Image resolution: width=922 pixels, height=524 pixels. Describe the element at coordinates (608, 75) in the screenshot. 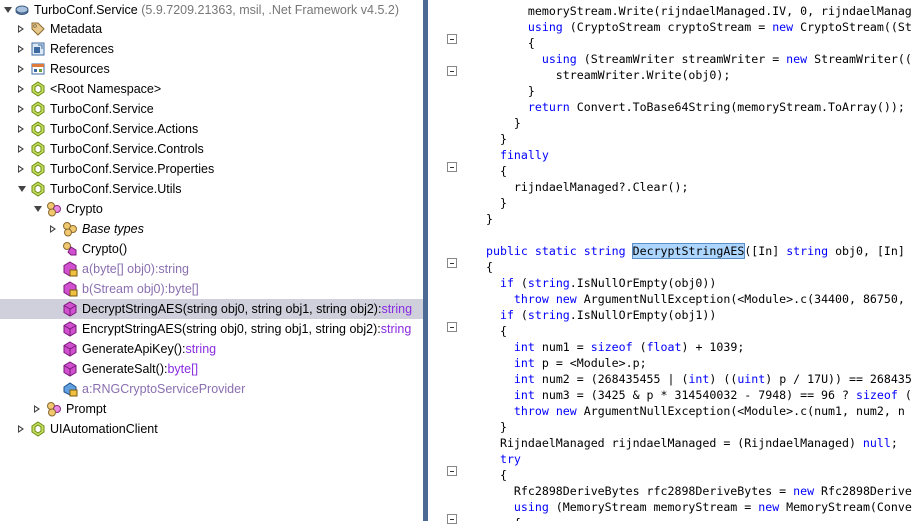

I see `code-line: streamWriter.Write(obj0);` at that location.